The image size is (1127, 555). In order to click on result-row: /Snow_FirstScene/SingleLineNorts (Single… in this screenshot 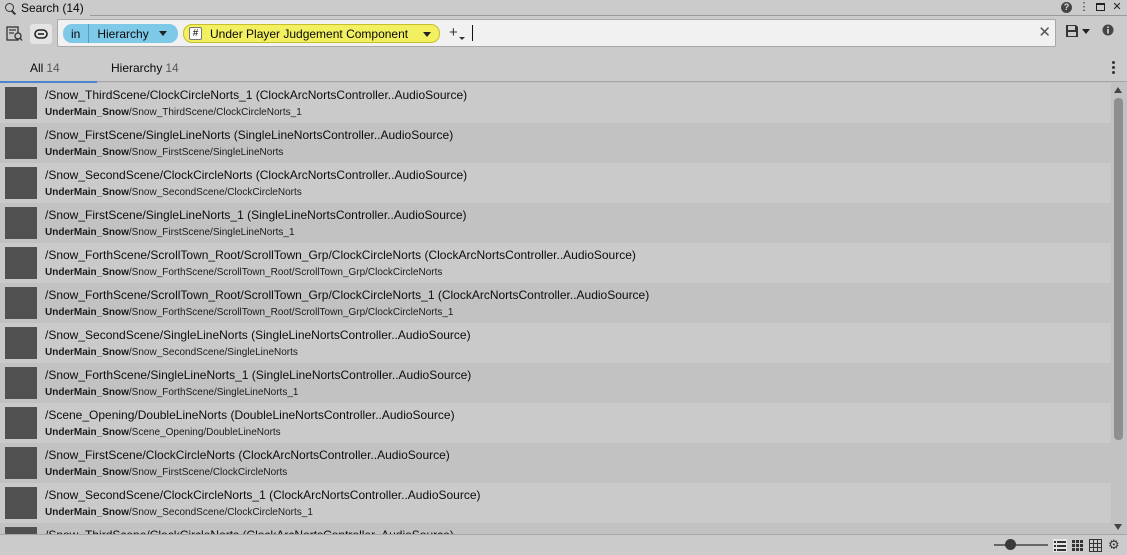, I will do `click(555, 143)`.